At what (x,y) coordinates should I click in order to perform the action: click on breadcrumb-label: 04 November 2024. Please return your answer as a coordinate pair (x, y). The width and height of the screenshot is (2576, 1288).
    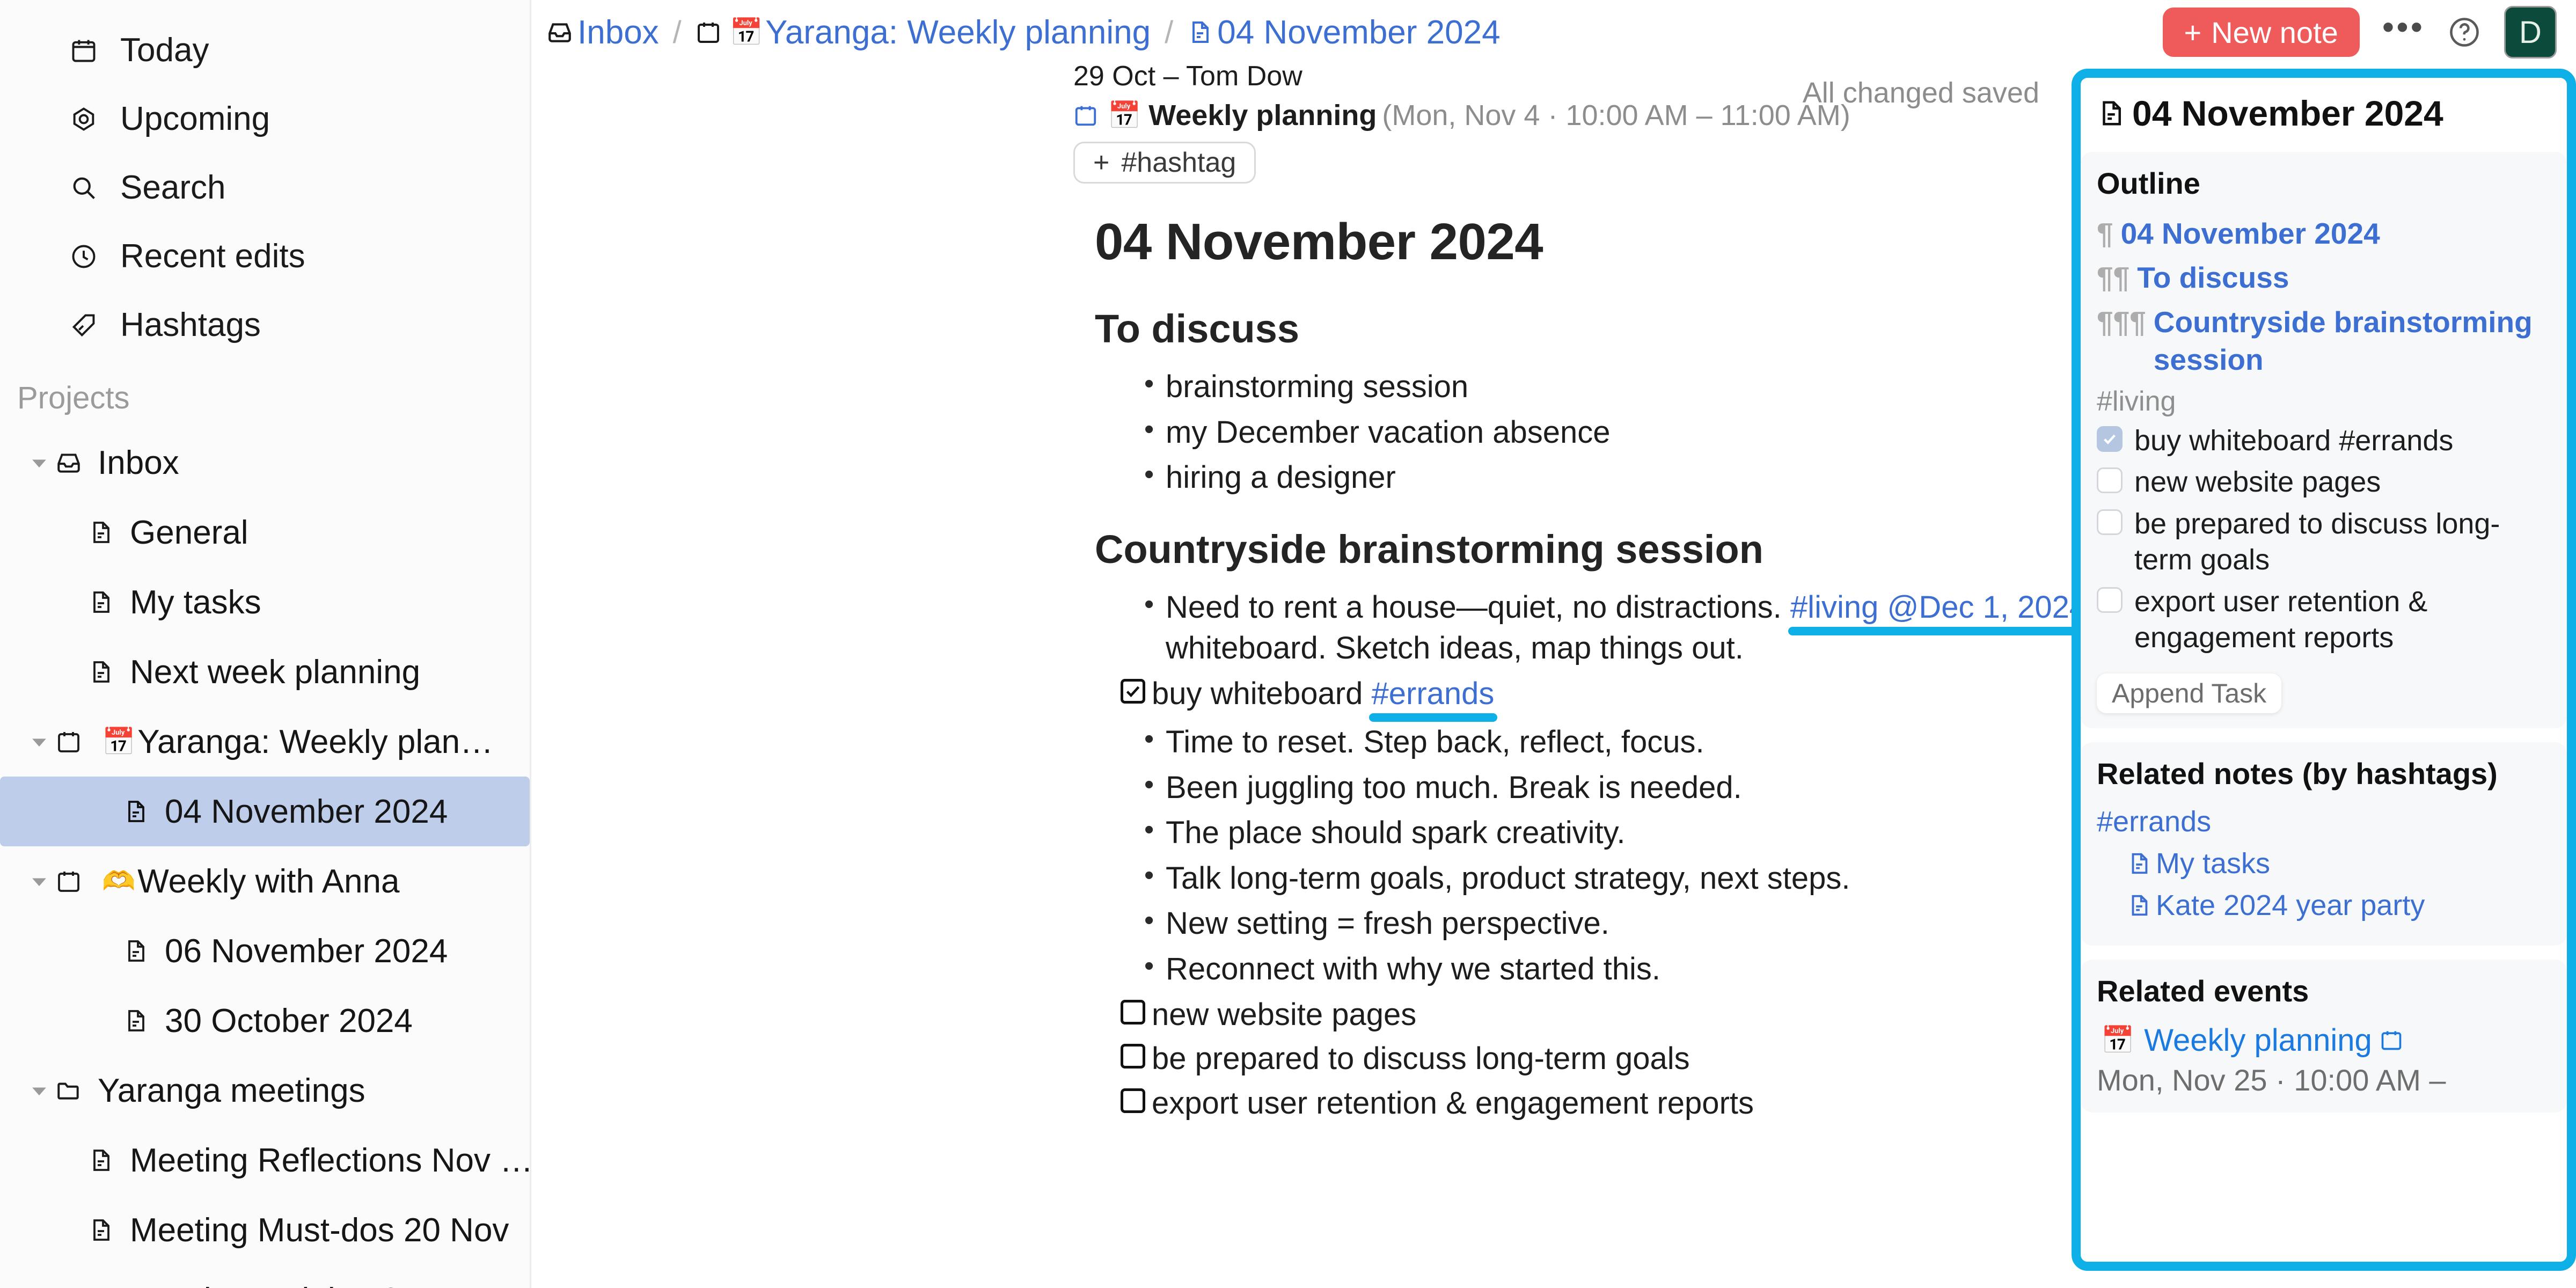
    Looking at the image, I should click on (1359, 32).